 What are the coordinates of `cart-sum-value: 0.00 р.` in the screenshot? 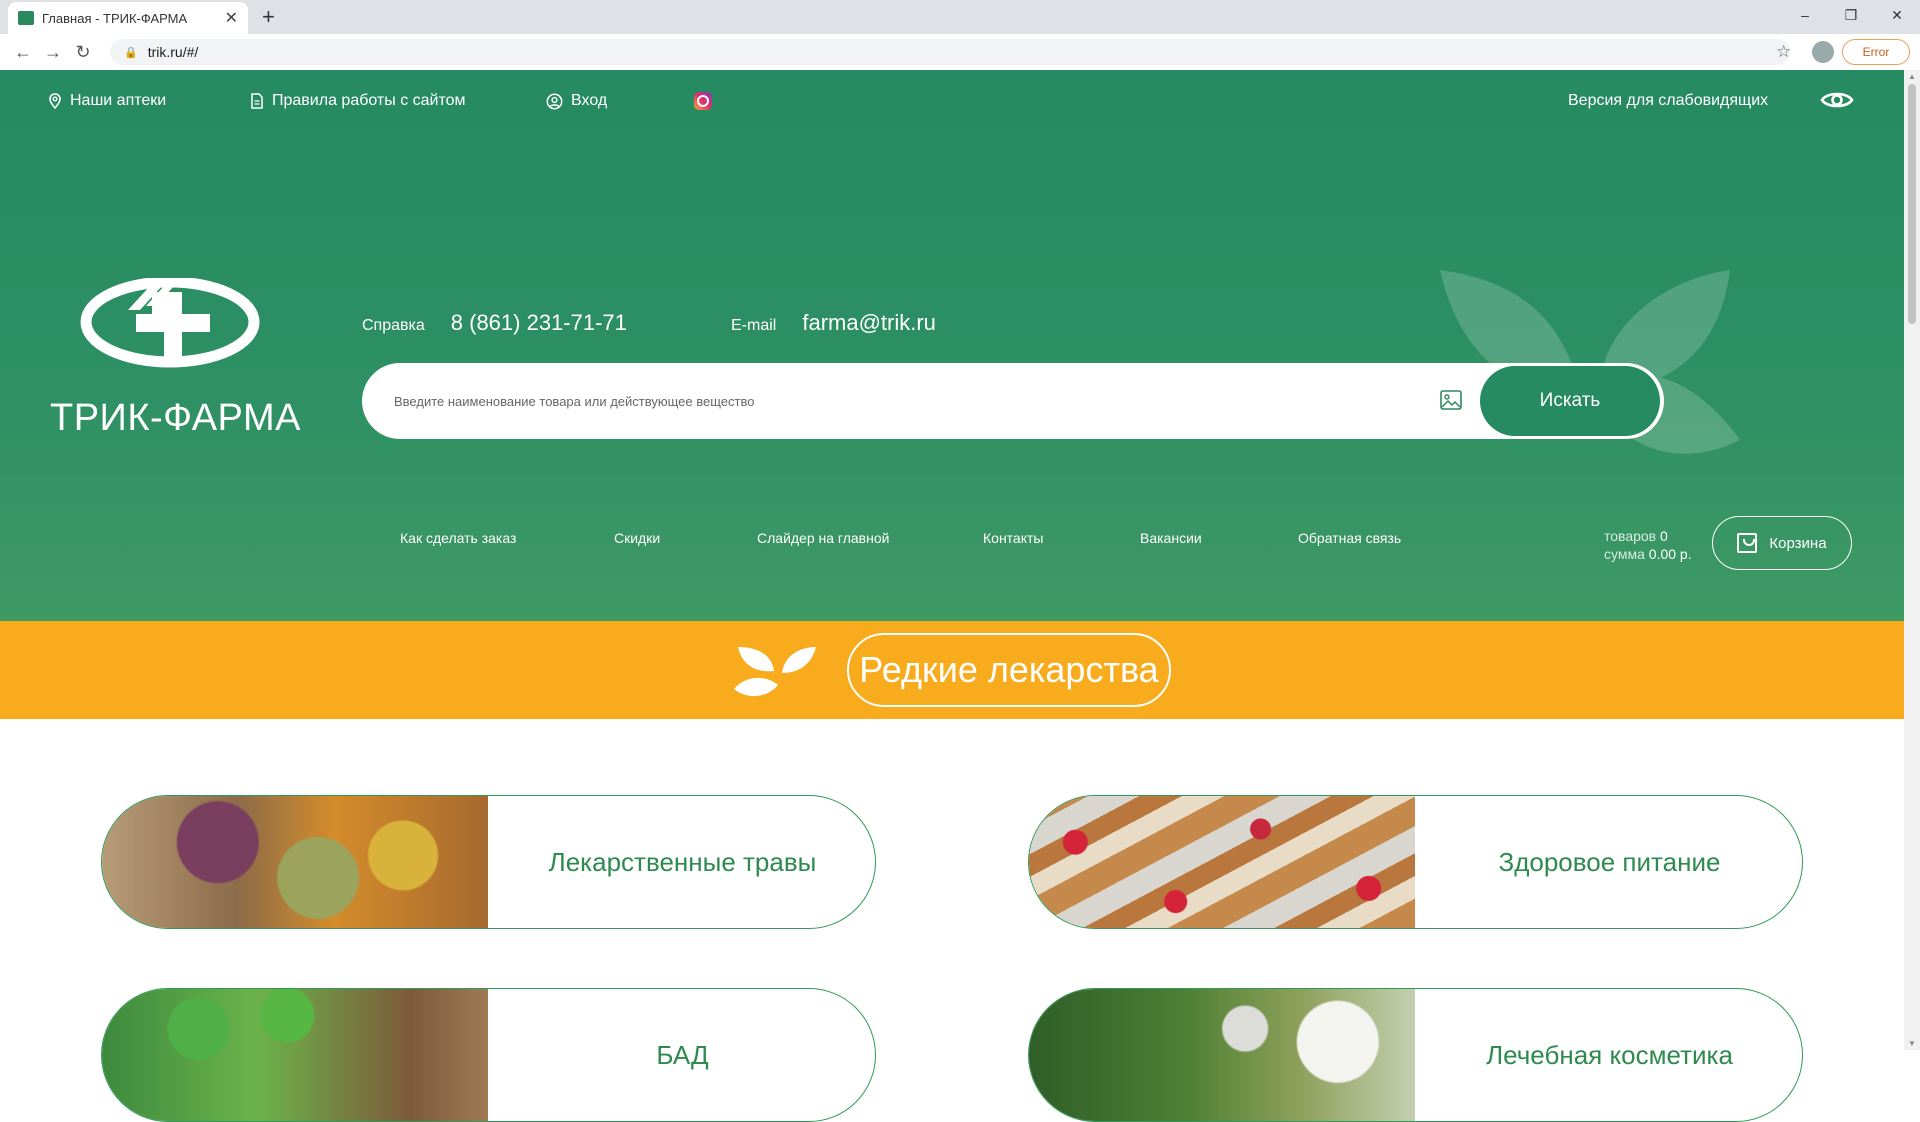 It's located at (1670, 554).